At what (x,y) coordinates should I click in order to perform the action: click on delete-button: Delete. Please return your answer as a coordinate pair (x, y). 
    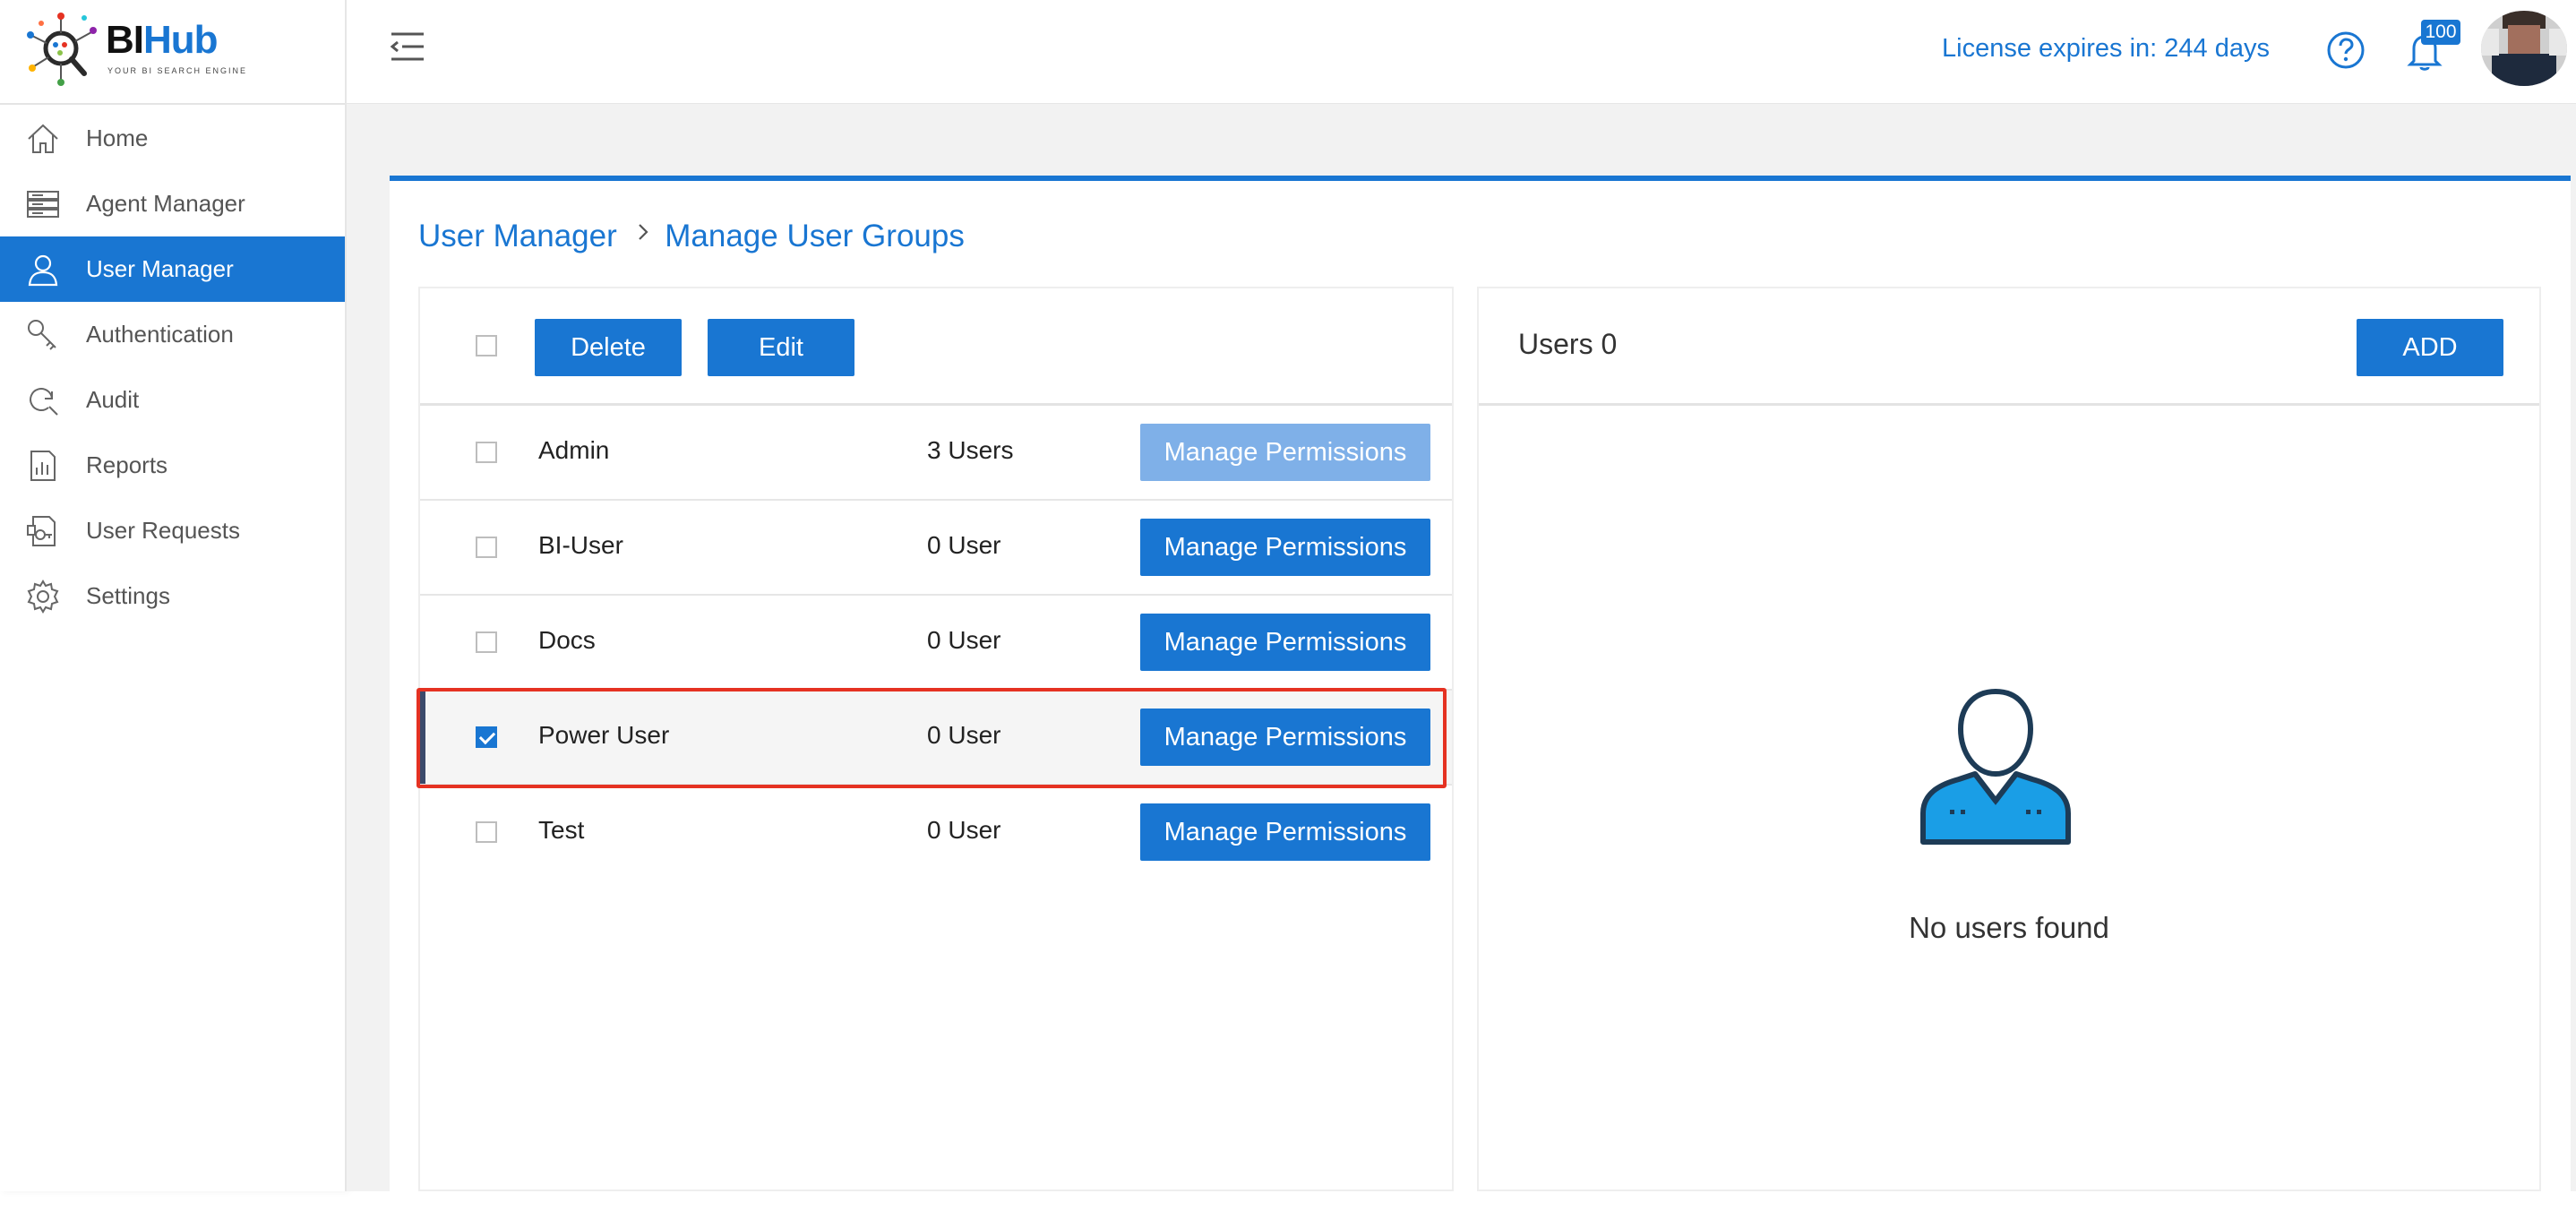
    Looking at the image, I should click on (608, 347).